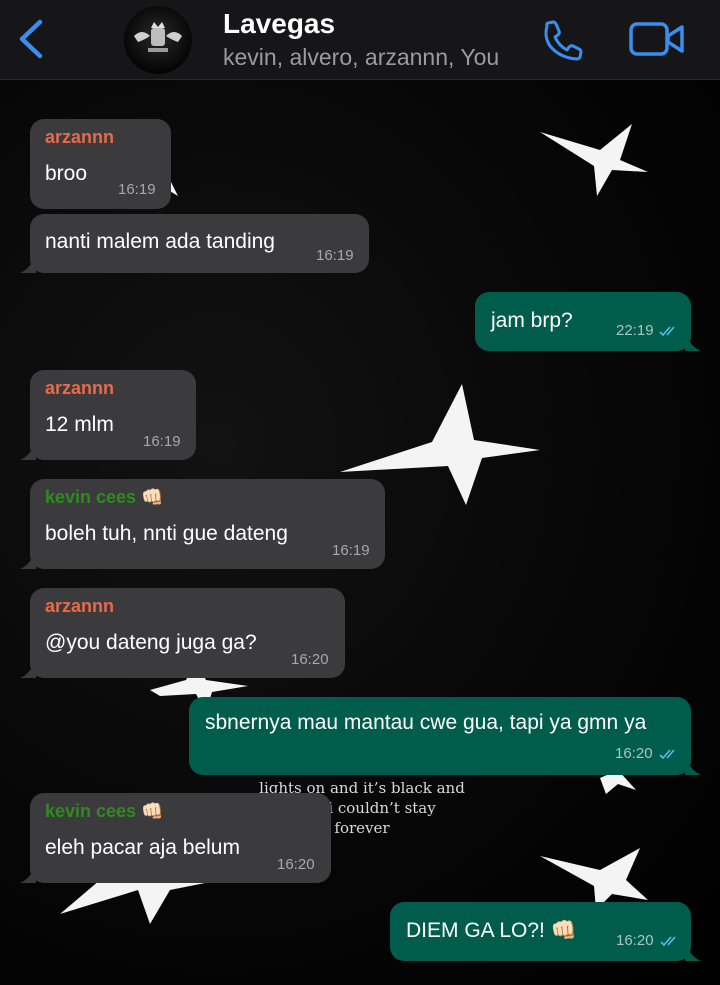  What do you see at coordinates (160, 241) in the screenshot?
I see `message-text: nanti malem ada tanding` at bounding box center [160, 241].